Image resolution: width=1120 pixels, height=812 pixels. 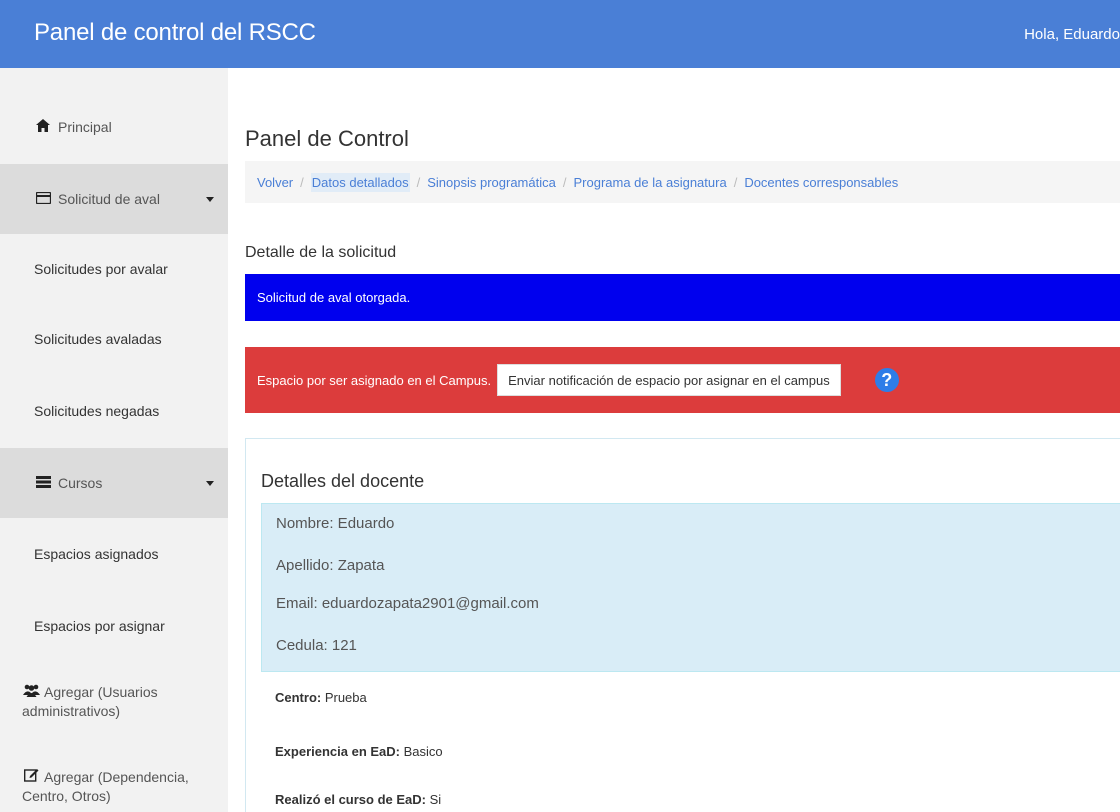 I want to click on breadcrumb-programa: Programa de la asignatura, so click(x=649, y=182).